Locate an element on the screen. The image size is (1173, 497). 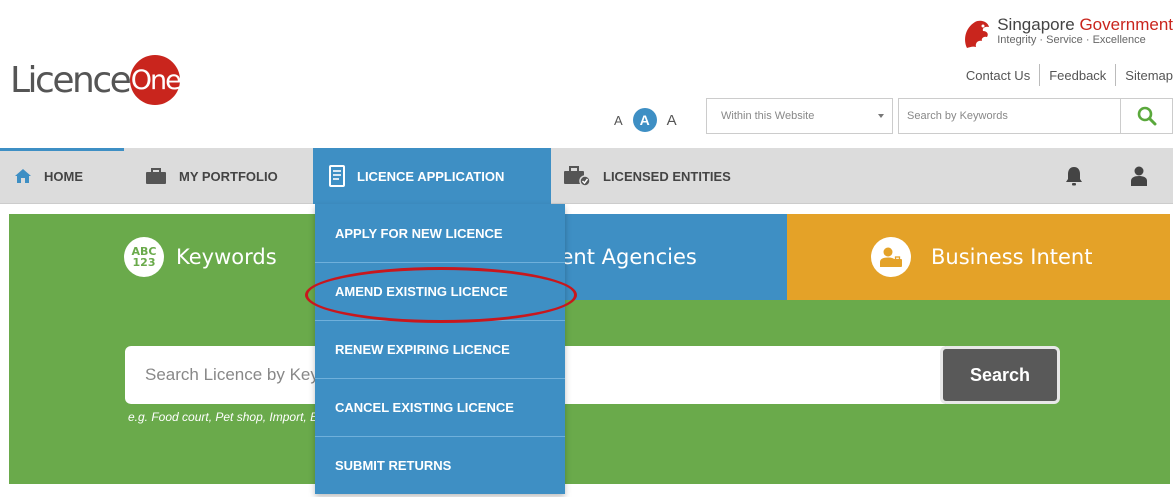
utility-links: Contact Us Feedback Sitemap is located at coordinates (1065, 75).